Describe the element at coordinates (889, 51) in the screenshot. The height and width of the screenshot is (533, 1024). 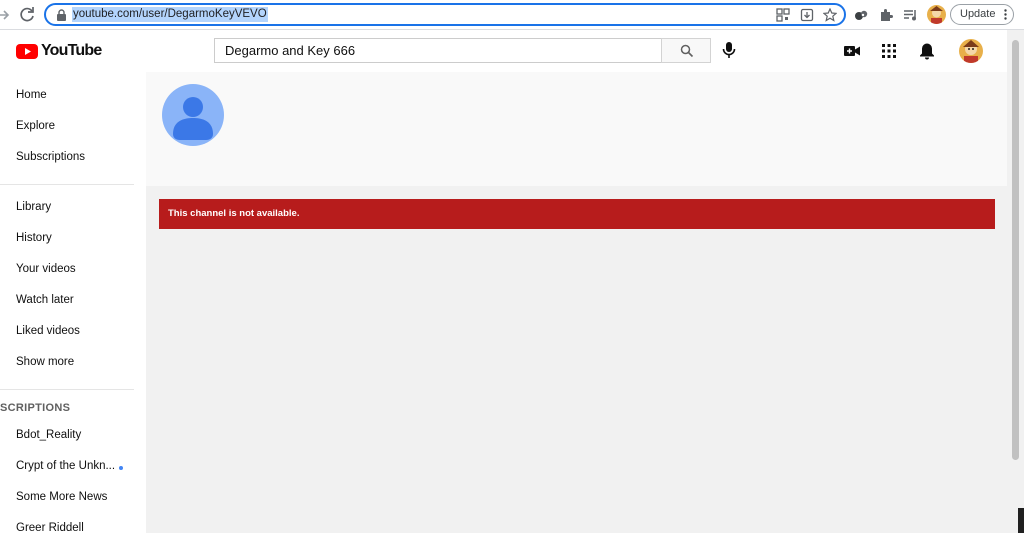
I see `apps-grid-icon` at that location.